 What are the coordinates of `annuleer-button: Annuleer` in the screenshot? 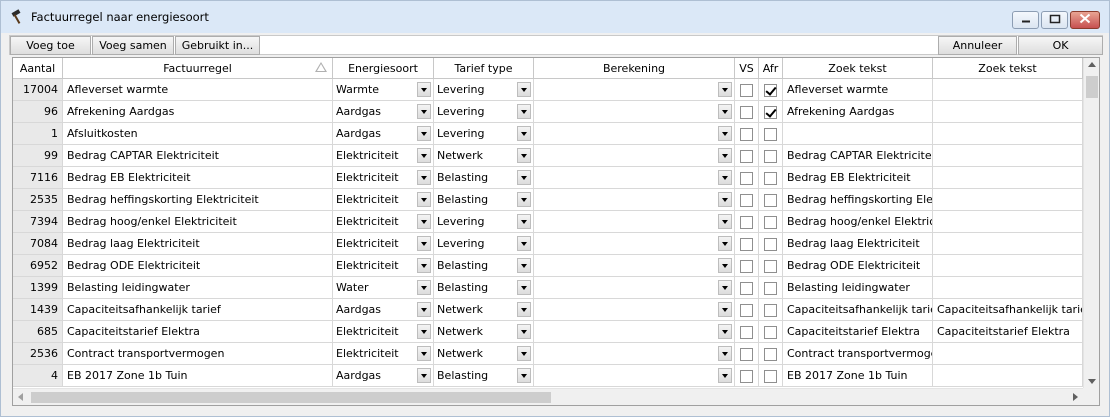 It's located at (977, 45).